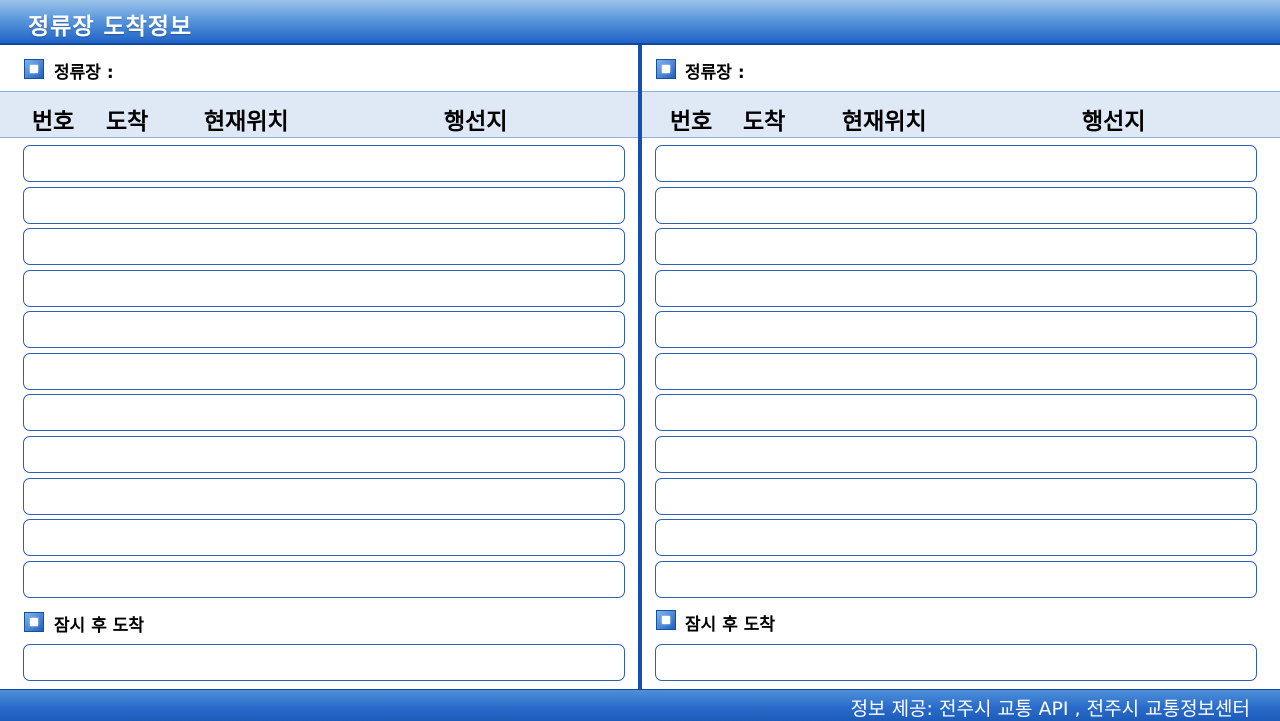 This screenshot has width=1280, height=721. Describe the element at coordinates (110, 27) in the screenshot. I see `app-title: 정류장 도착정보` at that location.